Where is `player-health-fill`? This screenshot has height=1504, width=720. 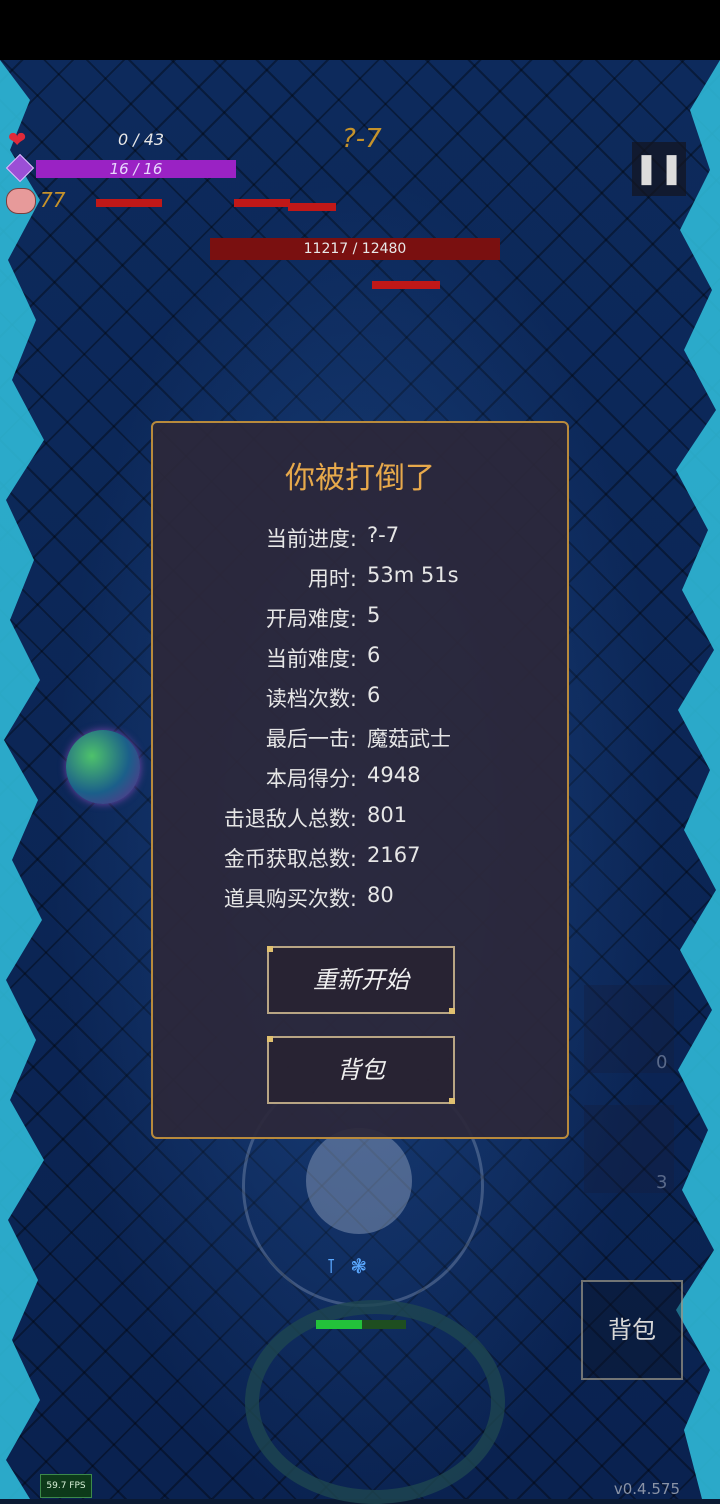
player-health-fill is located at coordinates (339, 1324).